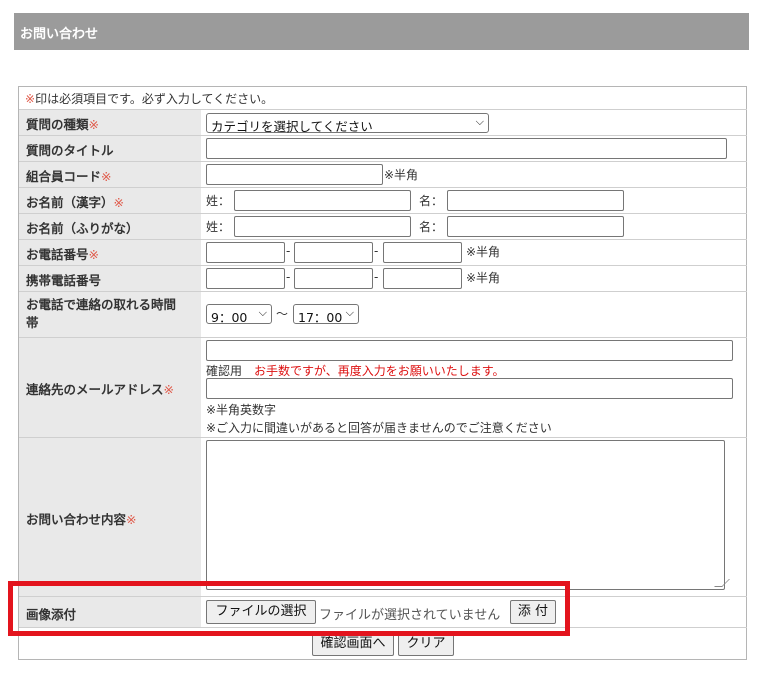 This screenshot has width=765, height=676. I want to click on mei-kana-label: 名：, so click(431, 227).